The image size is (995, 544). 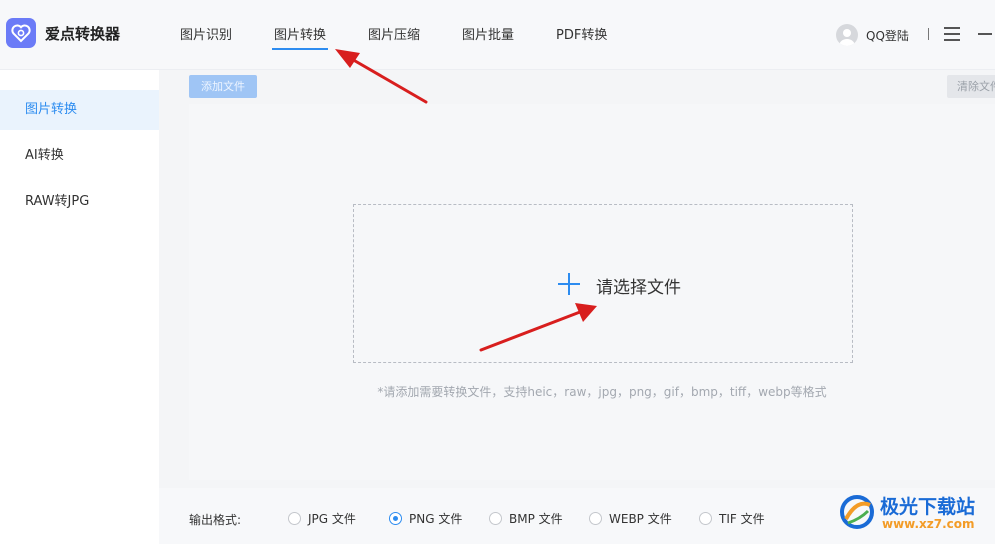 I want to click on menu-icon, so click(x=952, y=34).